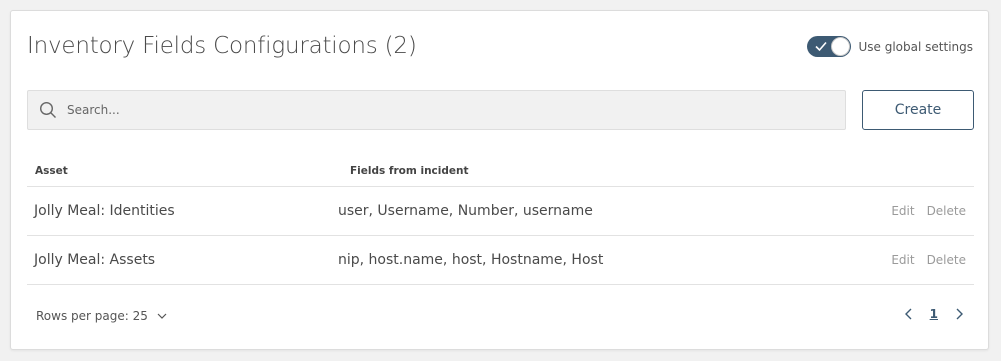  I want to click on chevron-left-icon, so click(909, 314).